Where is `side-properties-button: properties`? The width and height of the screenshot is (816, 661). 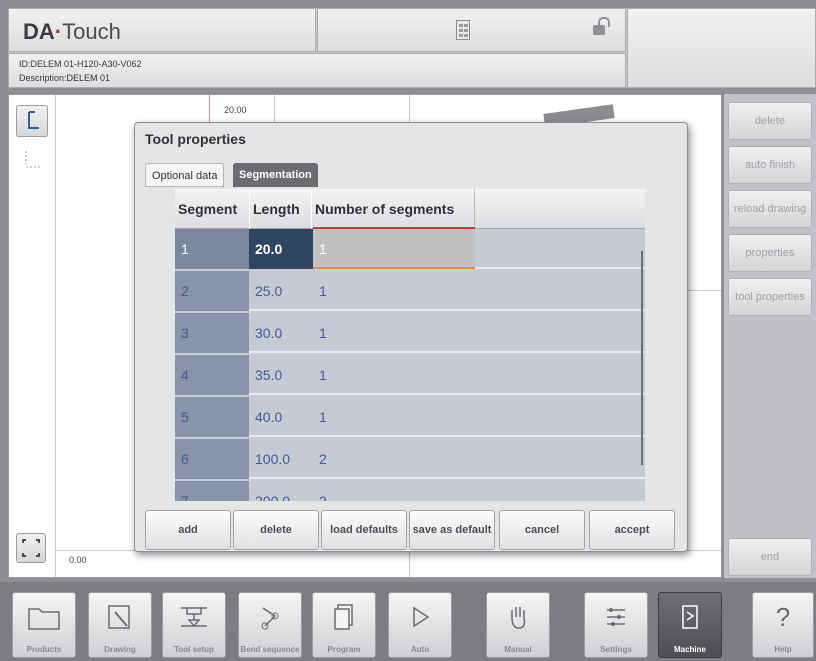 side-properties-button: properties is located at coordinates (770, 253).